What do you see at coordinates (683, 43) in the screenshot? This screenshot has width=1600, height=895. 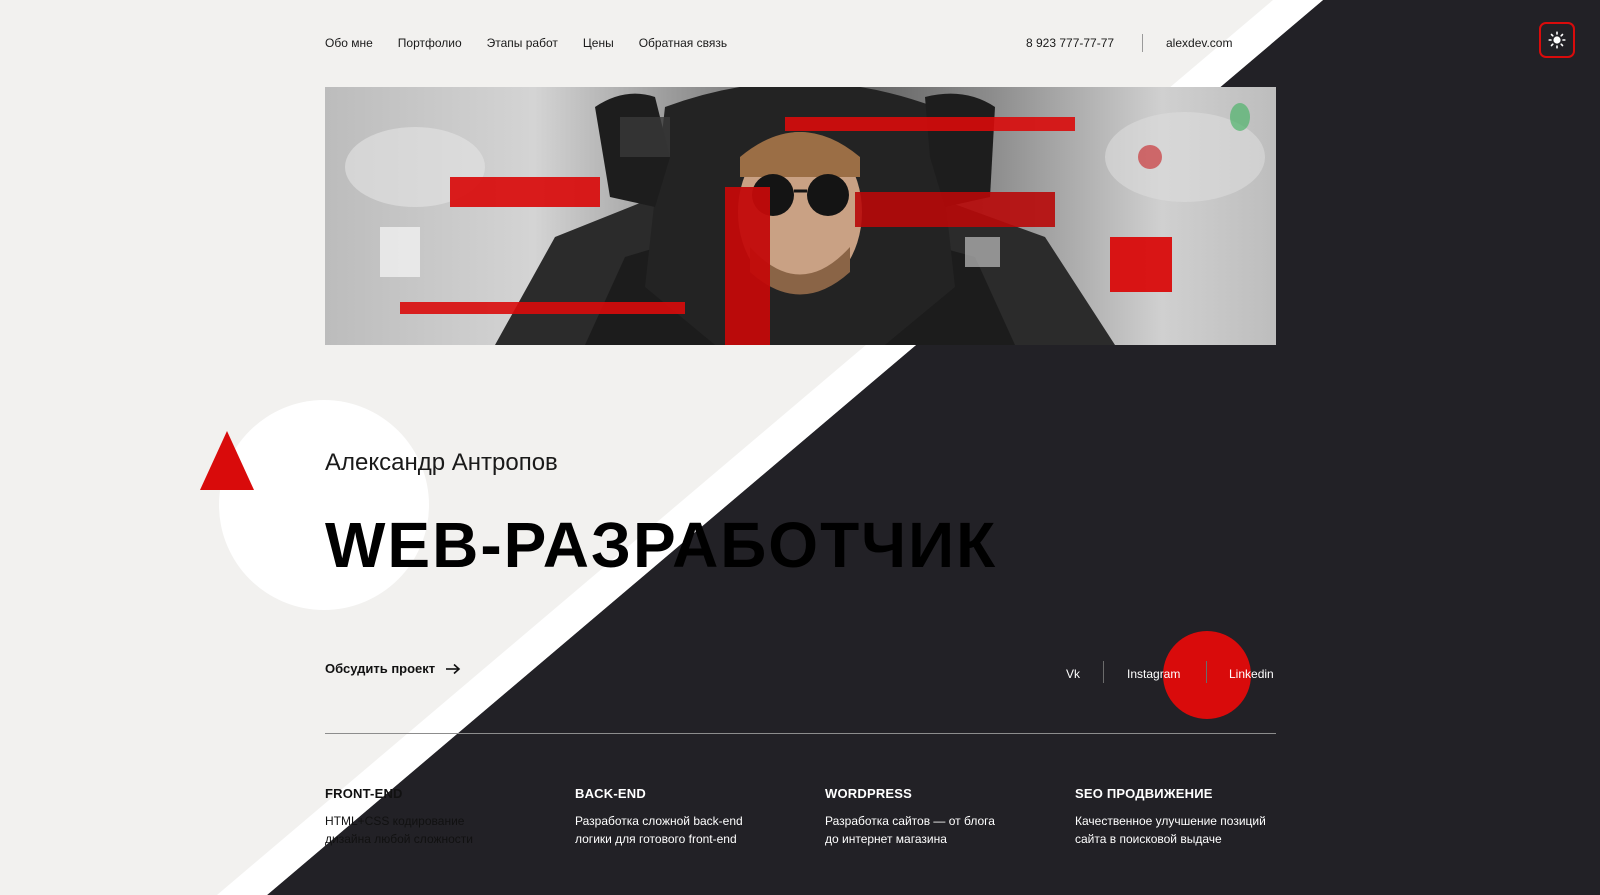 I see `nav-item-feedback: Обратная связь` at bounding box center [683, 43].